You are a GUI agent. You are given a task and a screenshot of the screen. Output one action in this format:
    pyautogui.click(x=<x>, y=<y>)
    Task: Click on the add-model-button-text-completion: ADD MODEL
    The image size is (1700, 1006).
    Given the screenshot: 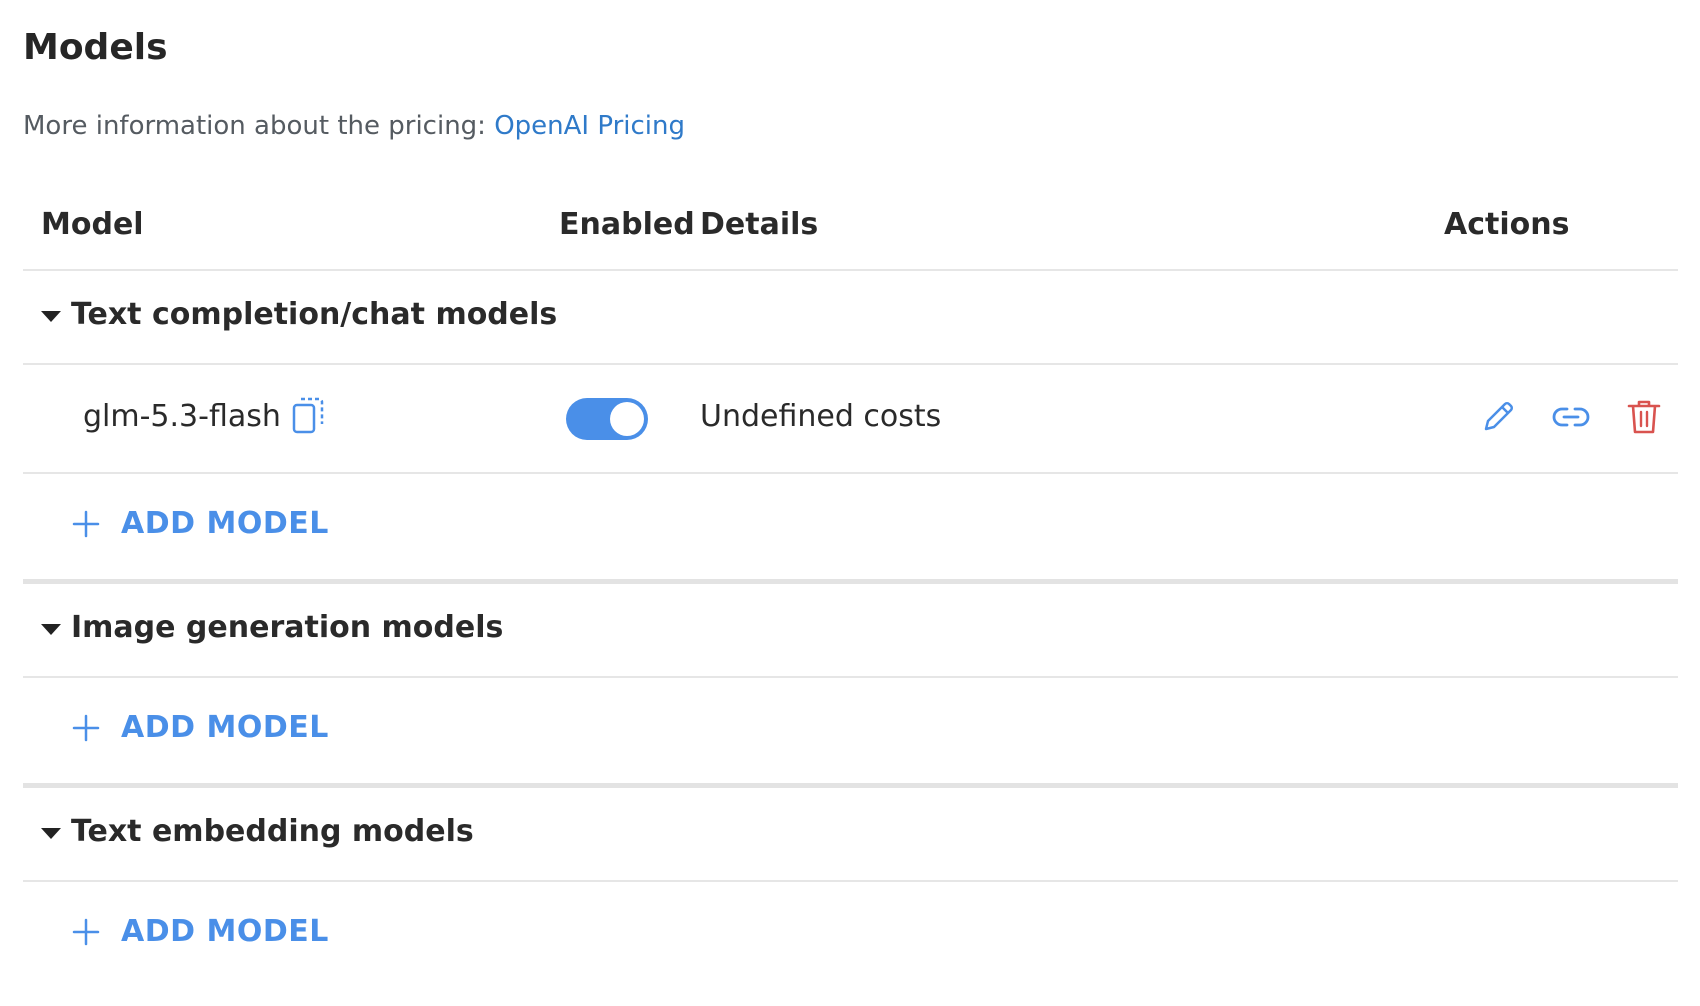 What is the action you would take?
    pyautogui.click(x=200, y=524)
    